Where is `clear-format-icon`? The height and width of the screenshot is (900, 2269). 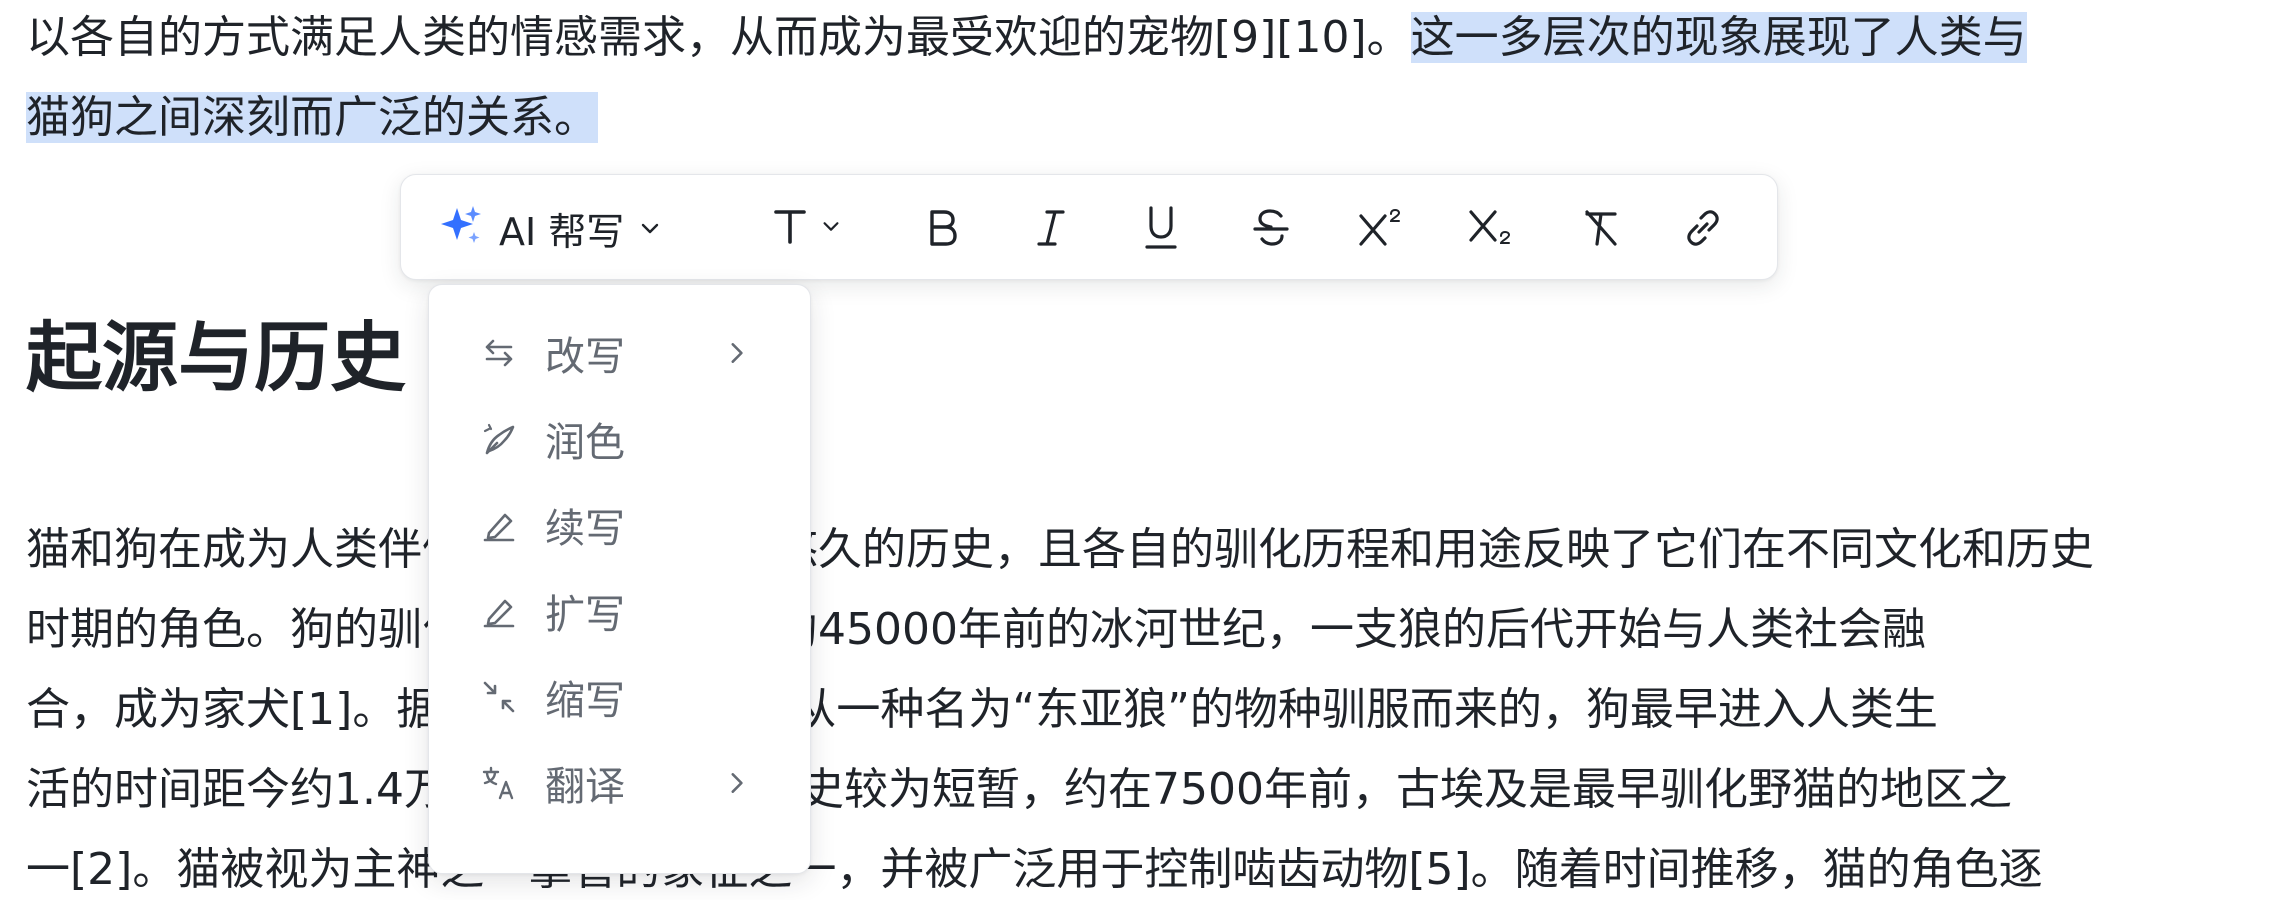 clear-format-icon is located at coordinates (1601, 228).